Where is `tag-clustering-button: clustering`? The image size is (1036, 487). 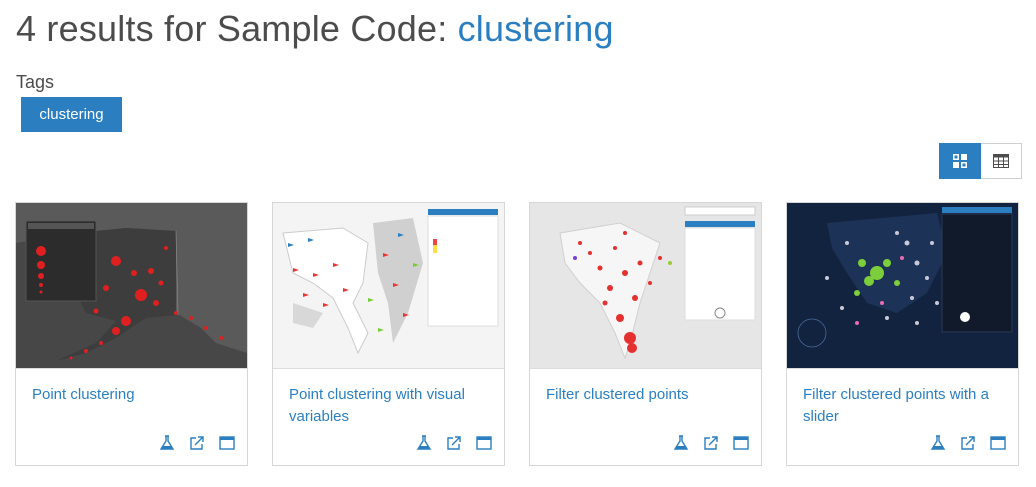
tag-clustering-button: clustering is located at coordinates (71, 114).